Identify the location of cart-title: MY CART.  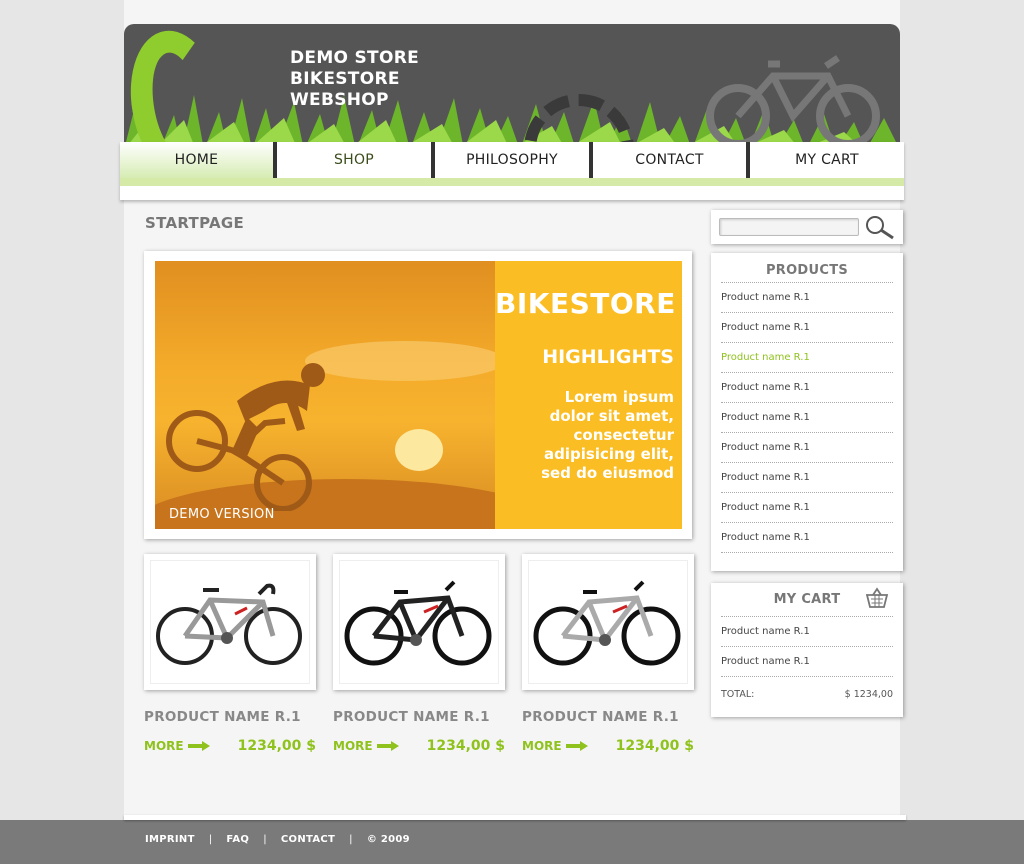
(807, 599).